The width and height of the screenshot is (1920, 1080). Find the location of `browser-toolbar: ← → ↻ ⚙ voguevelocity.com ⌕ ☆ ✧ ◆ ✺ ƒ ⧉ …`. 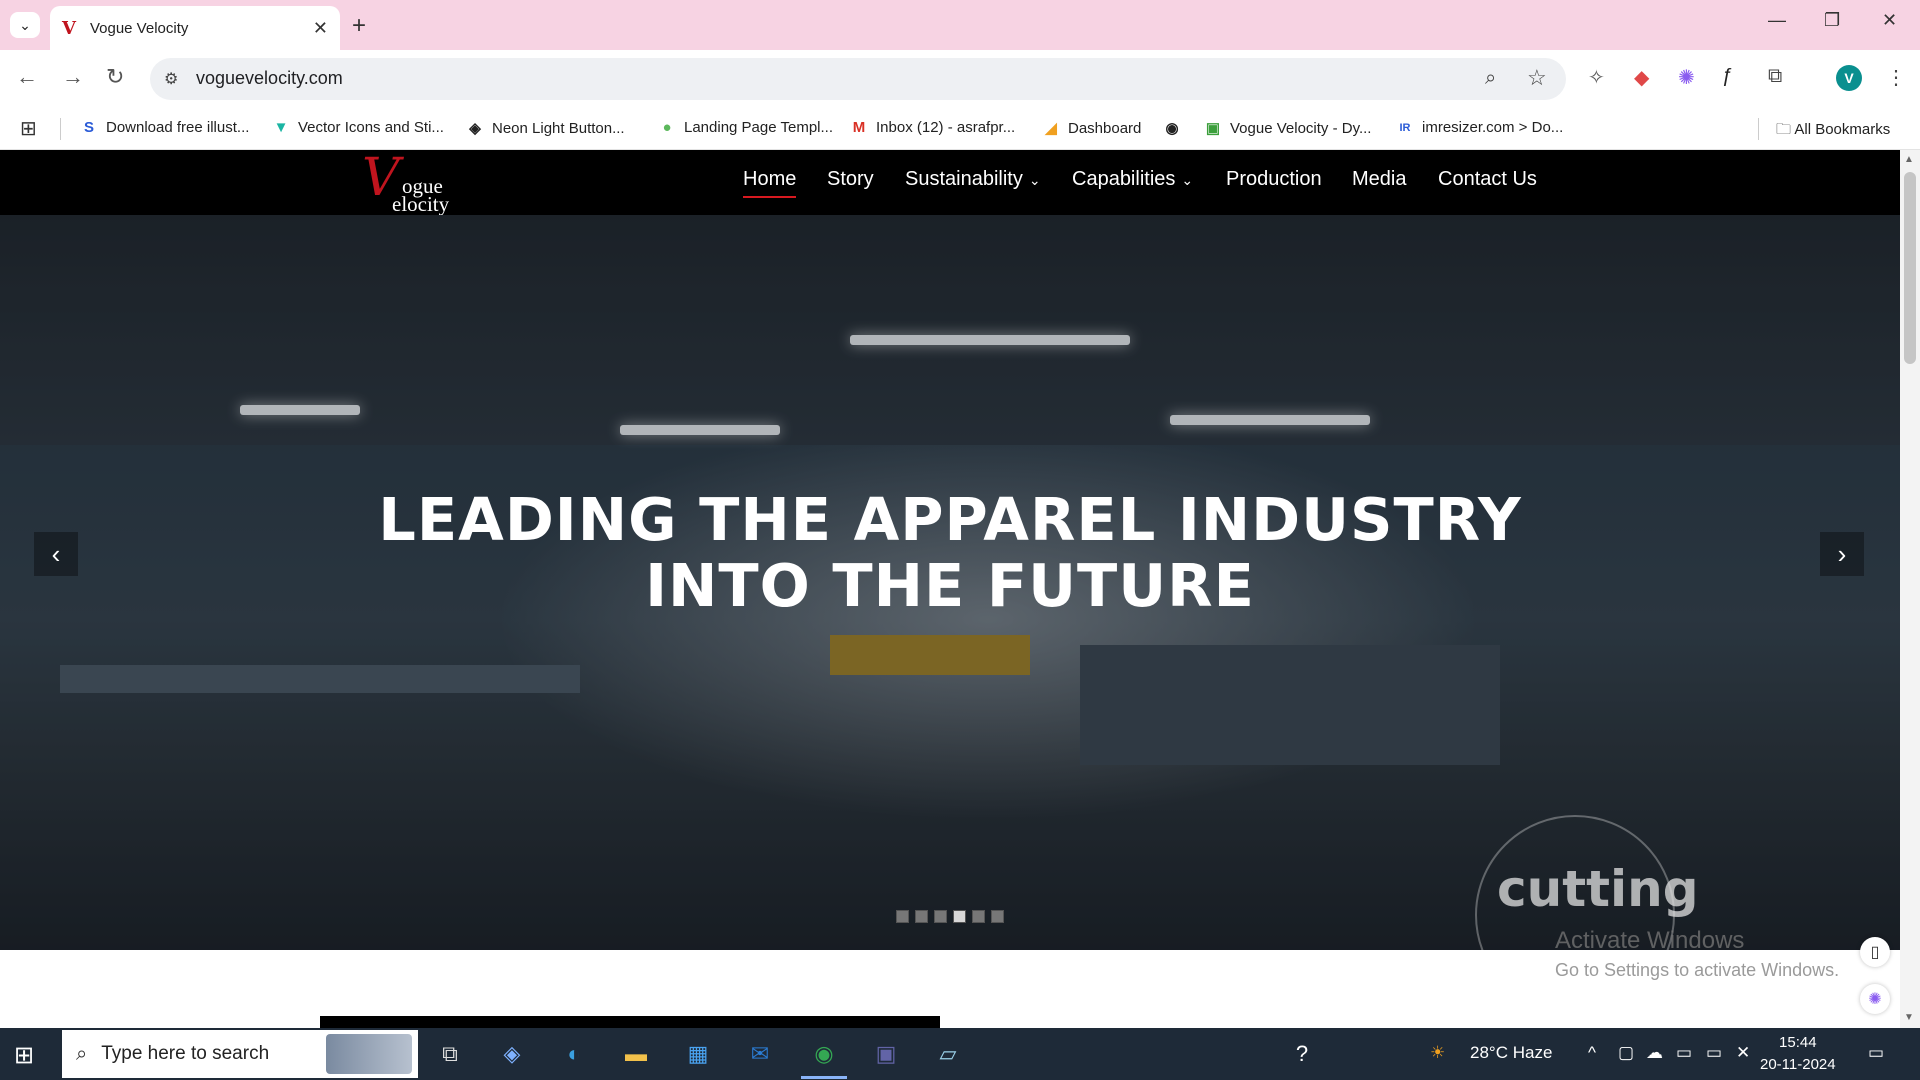

browser-toolbar: ← → ↻ ⚙ voguevelocity.com ⌕ ☆ ✧ ◆ ✺ ƒ ⧉ … is located at coordinates (960, 79).